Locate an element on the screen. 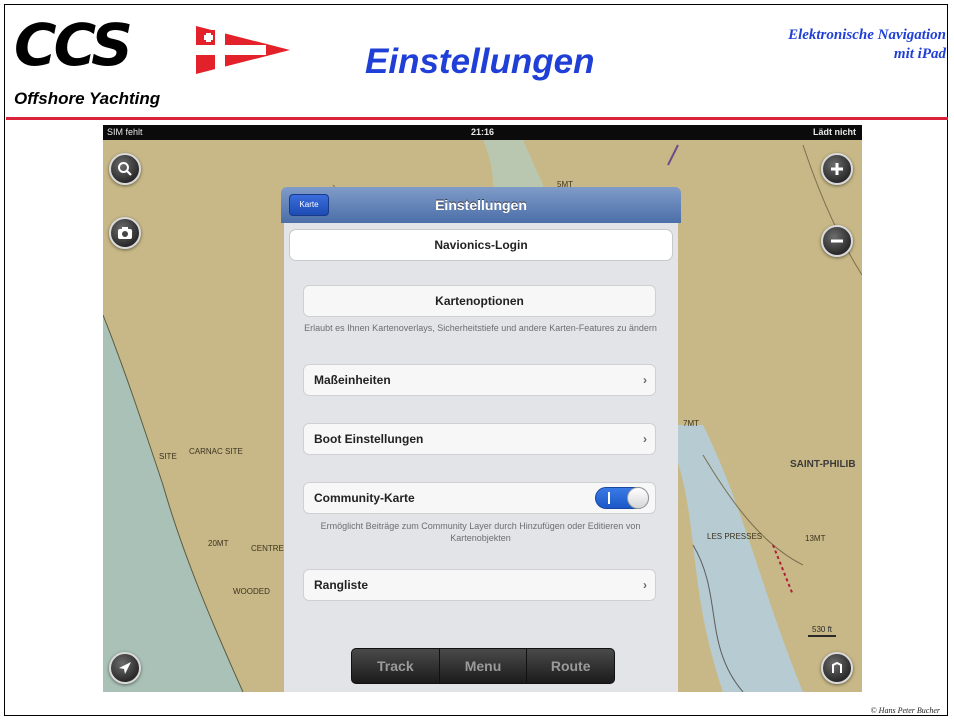  search-button is located at coordinates (125, 169).